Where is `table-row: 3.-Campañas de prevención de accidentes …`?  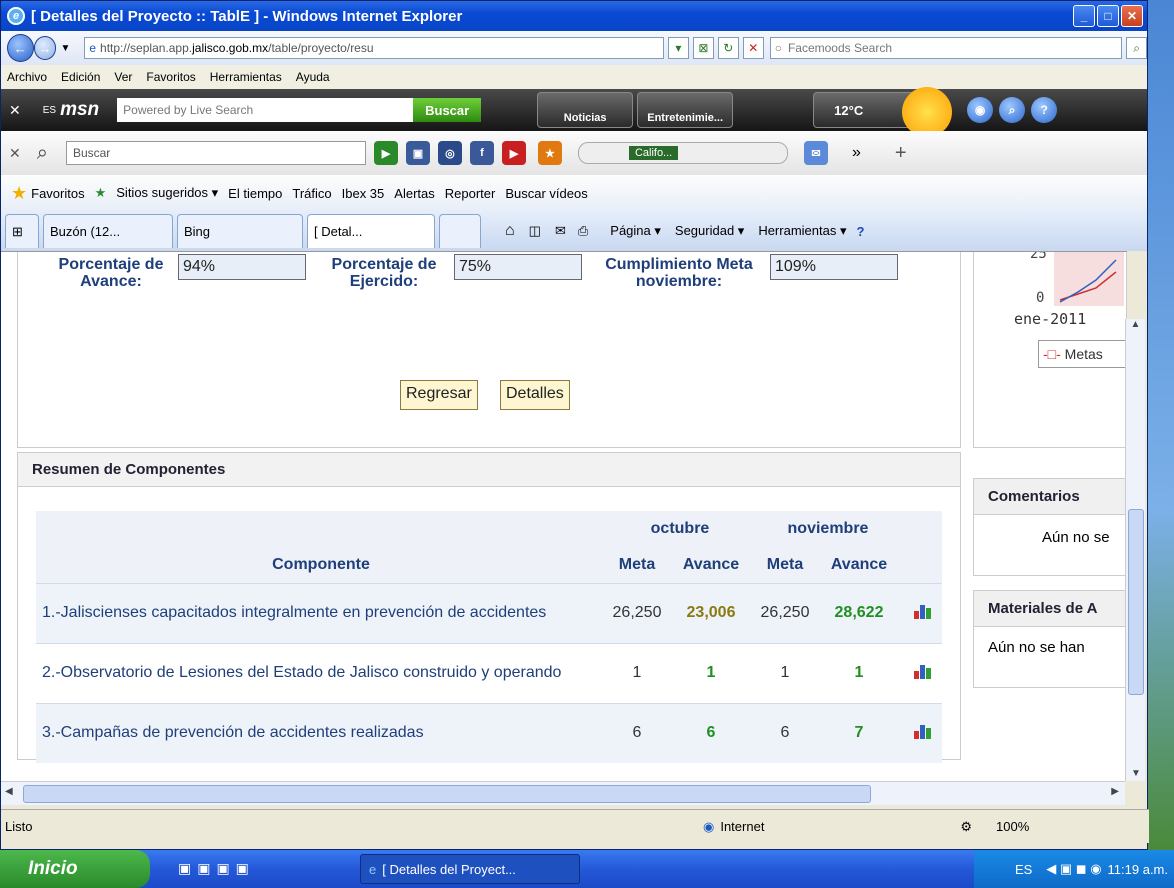 table-row: 3.-Campañas de prevención de accidentes … is located at coordinates (489, 732).